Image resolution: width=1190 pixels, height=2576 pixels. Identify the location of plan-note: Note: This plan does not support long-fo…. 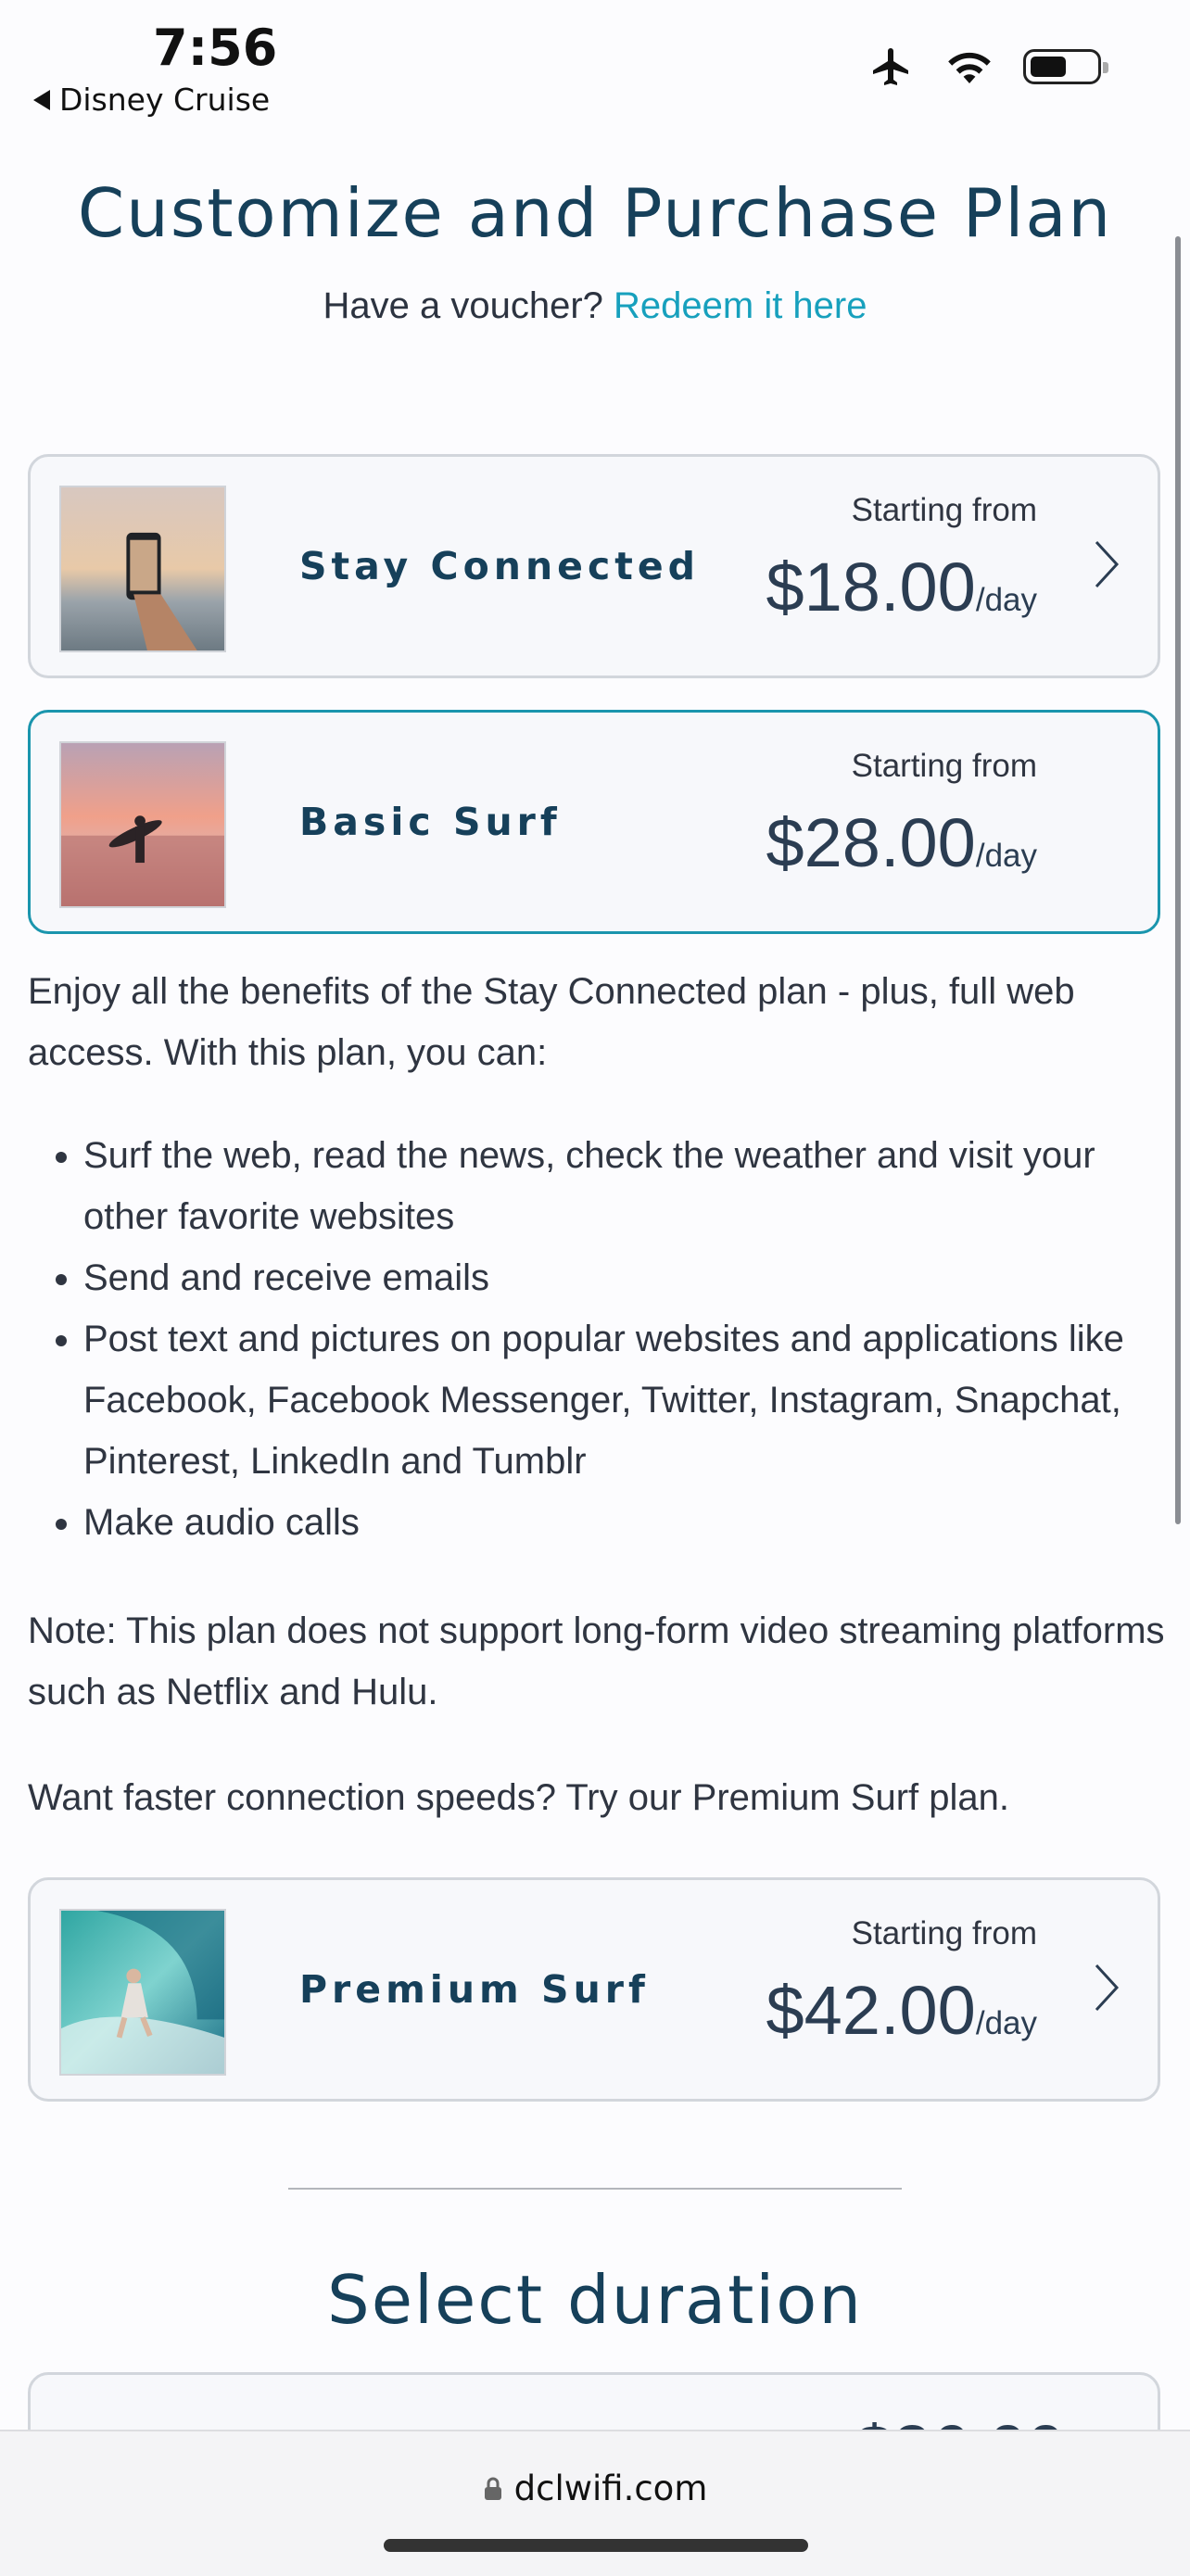
(596, 1661).